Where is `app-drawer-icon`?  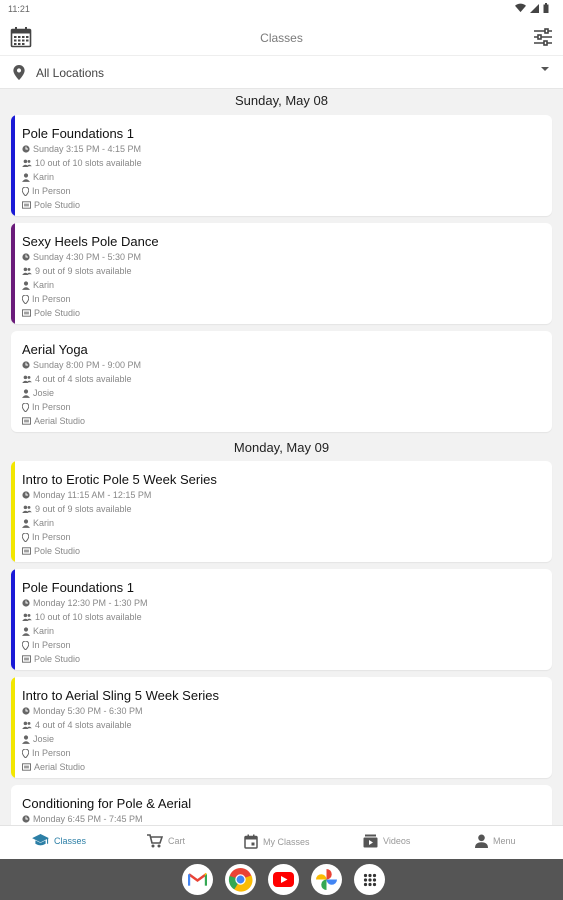 app-drawer-icon is located at coordinates (369, 879).